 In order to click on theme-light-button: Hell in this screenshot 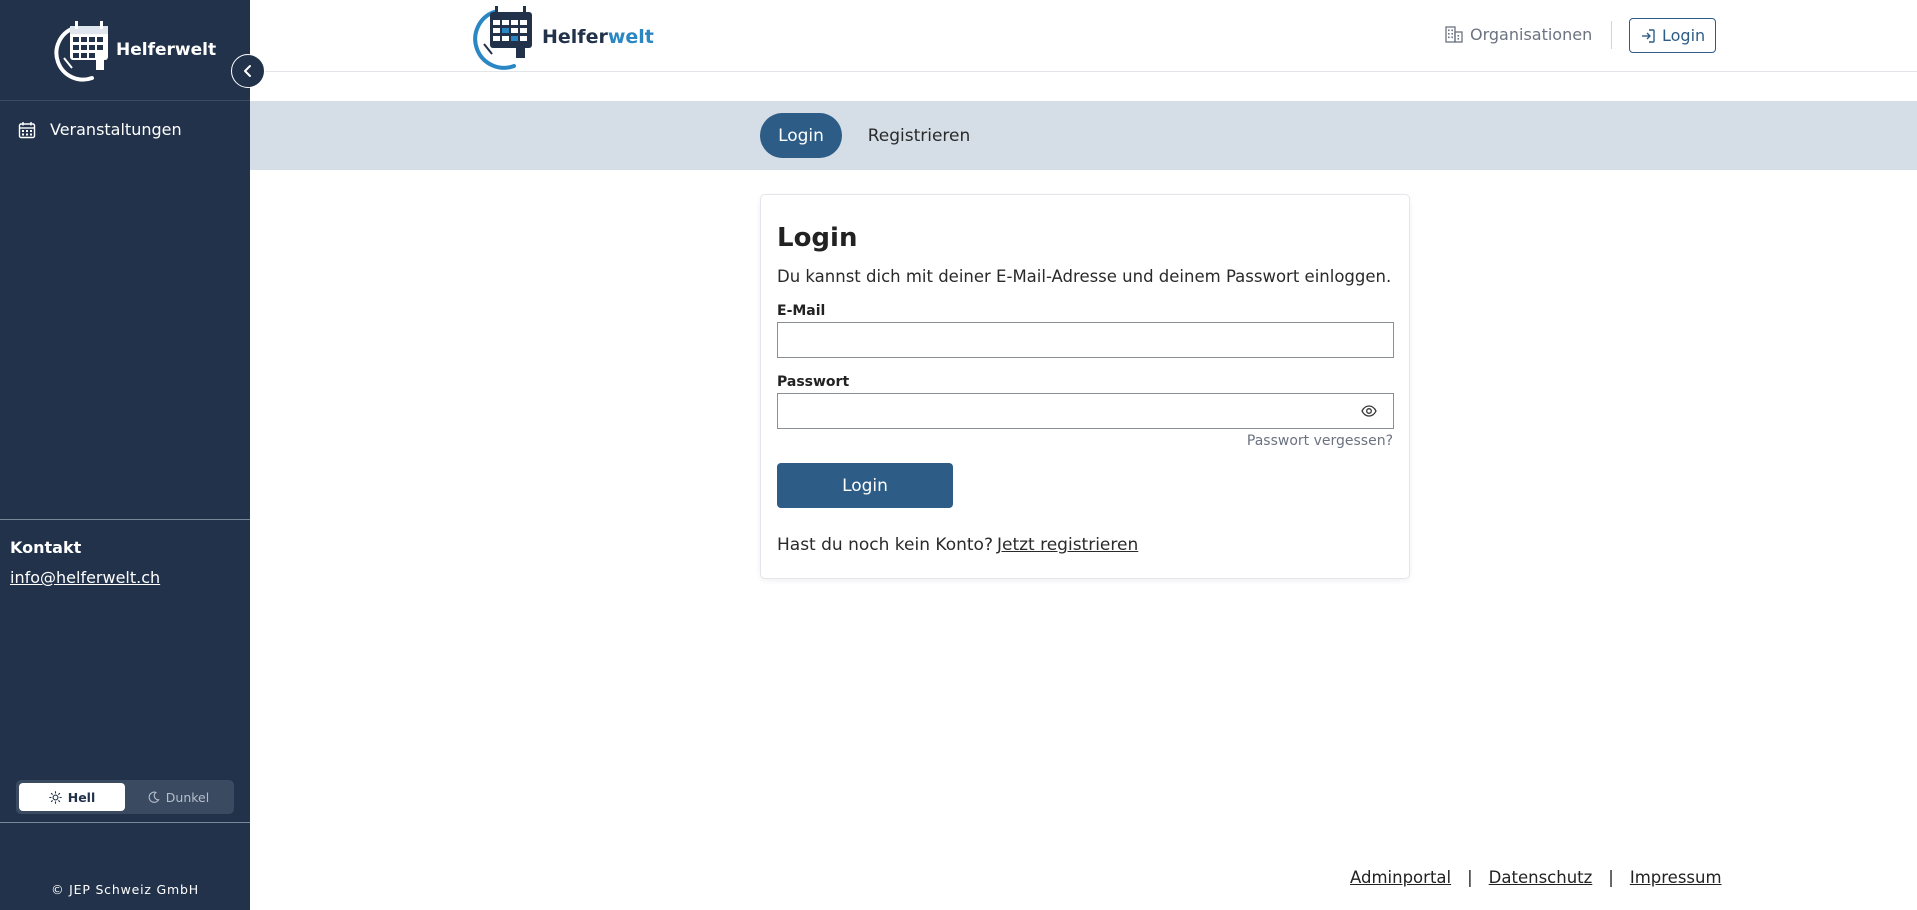, I will do `click(72, 797)`.